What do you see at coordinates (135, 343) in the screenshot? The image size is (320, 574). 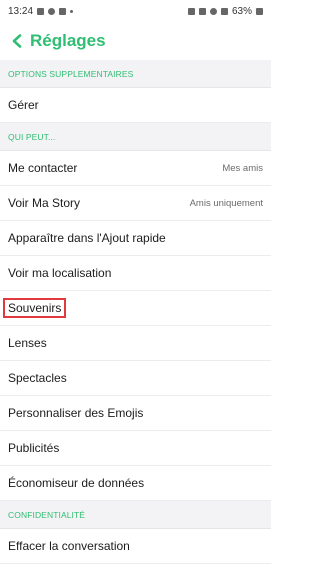 I see `settings-item-lenses: Lenses` at bounding box center [135, 343].